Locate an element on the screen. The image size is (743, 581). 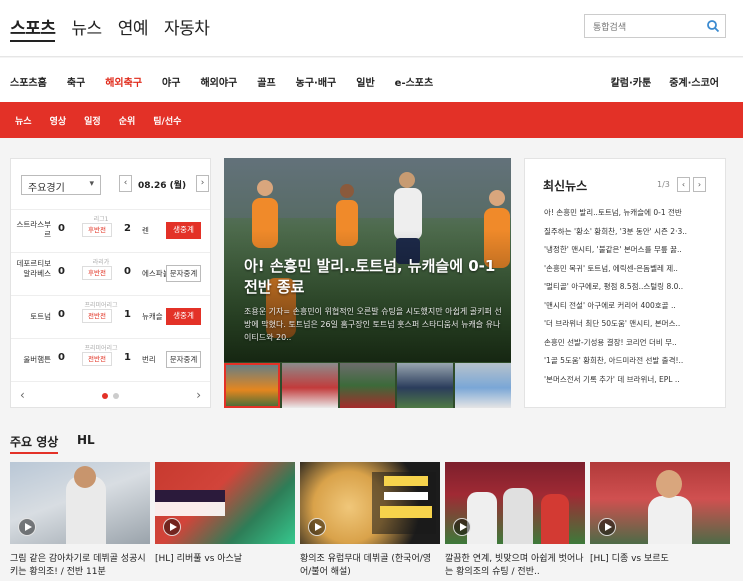
news-item: 질주하는 '황소' 황희찬, '3분 동안' 시즌 2·3.. is located at coordinates (624, 235).